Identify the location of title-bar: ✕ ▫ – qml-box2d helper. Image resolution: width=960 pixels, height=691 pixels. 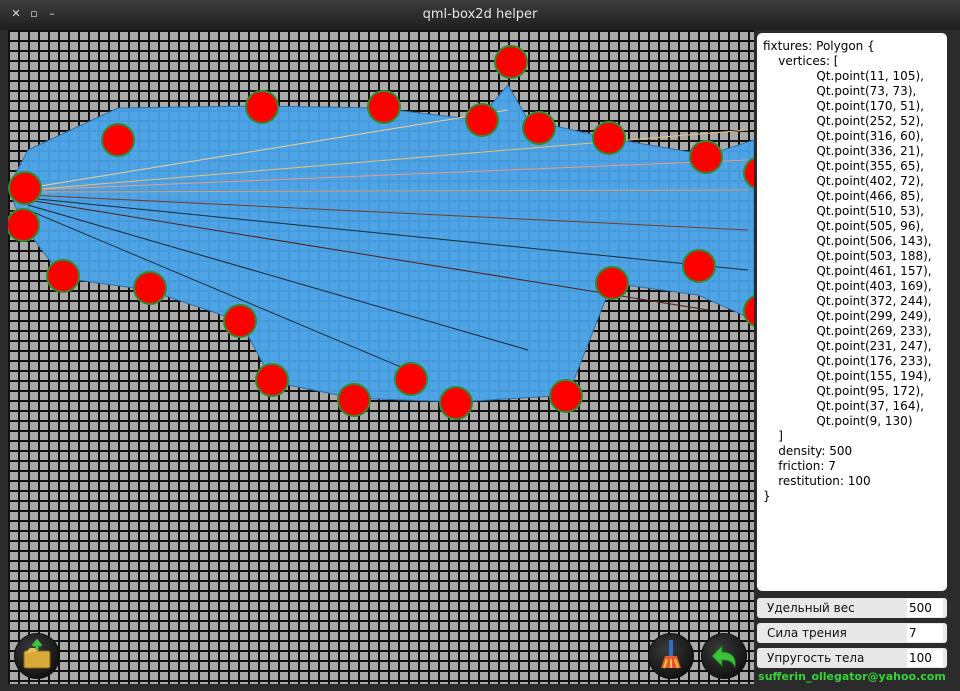
(480, 15).